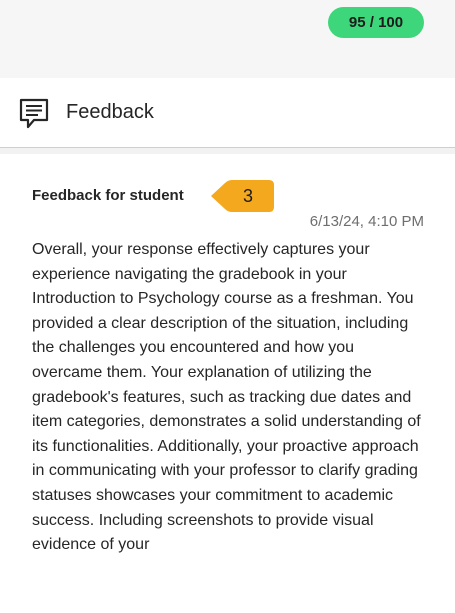 The image size is (455, 613). I want to click on feedback-timestamp: 6/13/24, 4:10 PM, so click(366, 221).